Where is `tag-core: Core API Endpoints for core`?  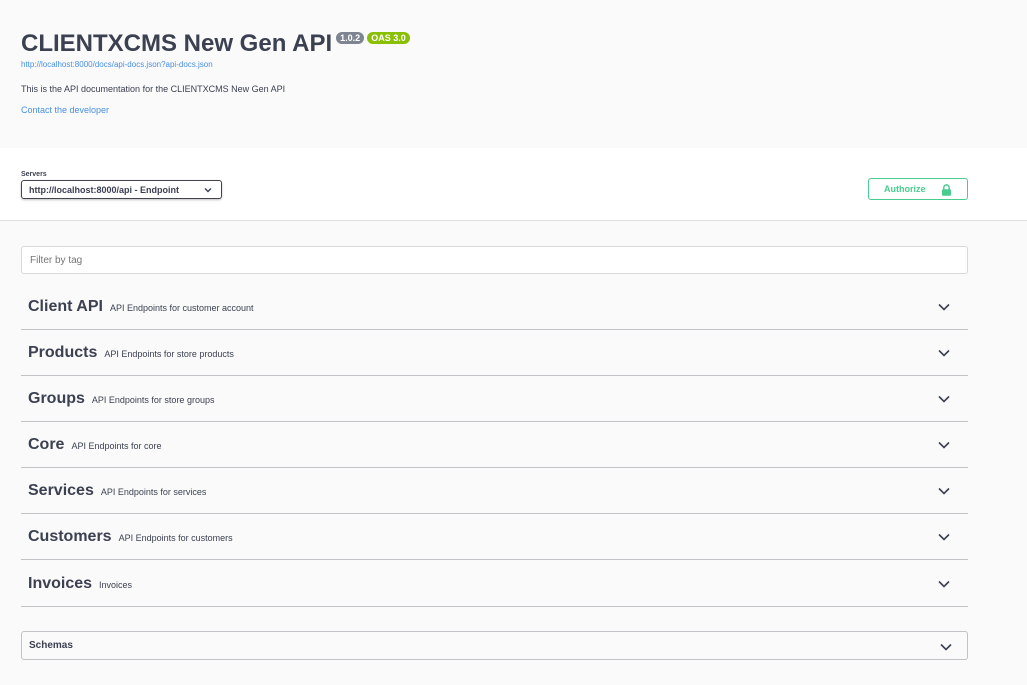
tag-core: Core API Endpoints for core is located at coordinates (494, 445).